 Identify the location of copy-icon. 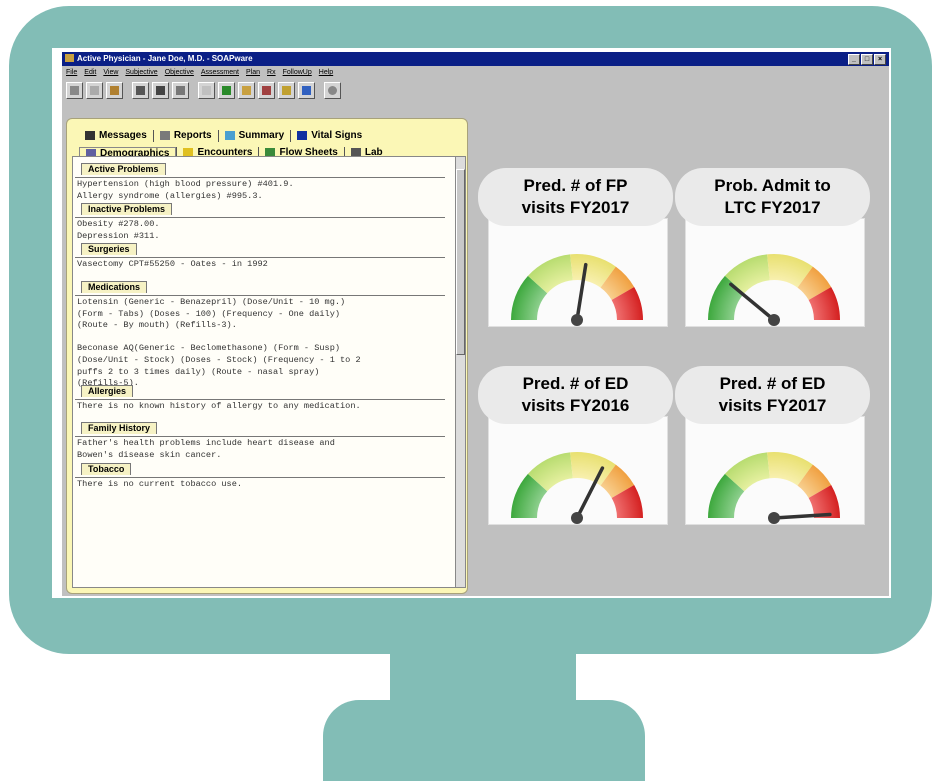
(94, 90).